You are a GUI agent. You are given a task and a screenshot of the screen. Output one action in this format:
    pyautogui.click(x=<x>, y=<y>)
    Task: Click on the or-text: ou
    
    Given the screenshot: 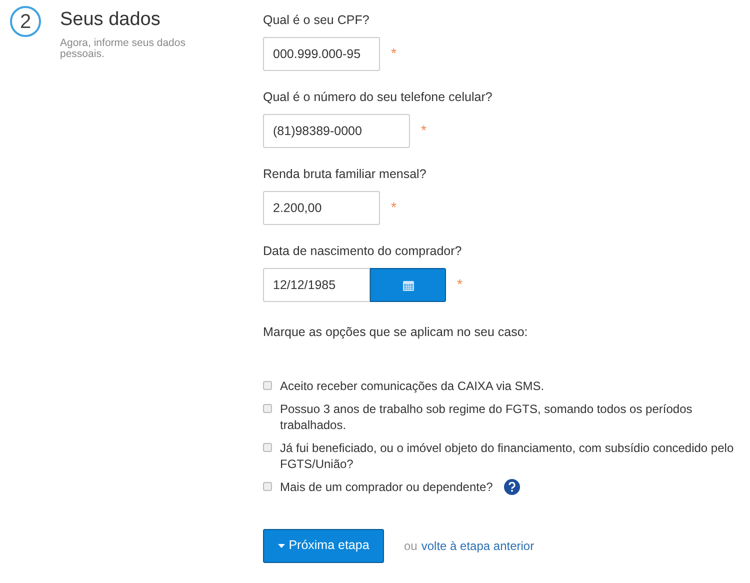 What is the action you would take?
    pyautogui.click(x=411, y=546)
    